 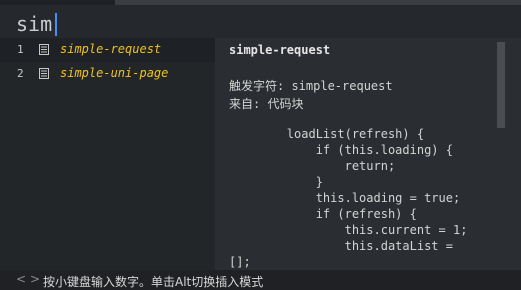 I want to click on code-line: if (this.loading) {, so click(x=341, y=150).